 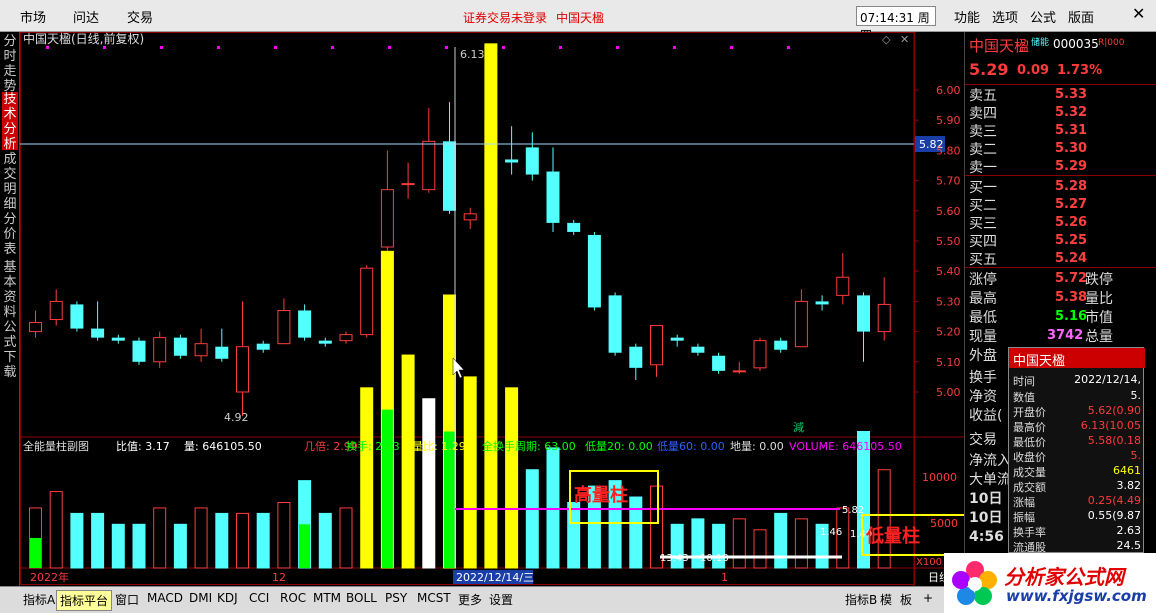 I want to click on popup-value-8: 0.25(4.49, so click(x=1114, y=500).